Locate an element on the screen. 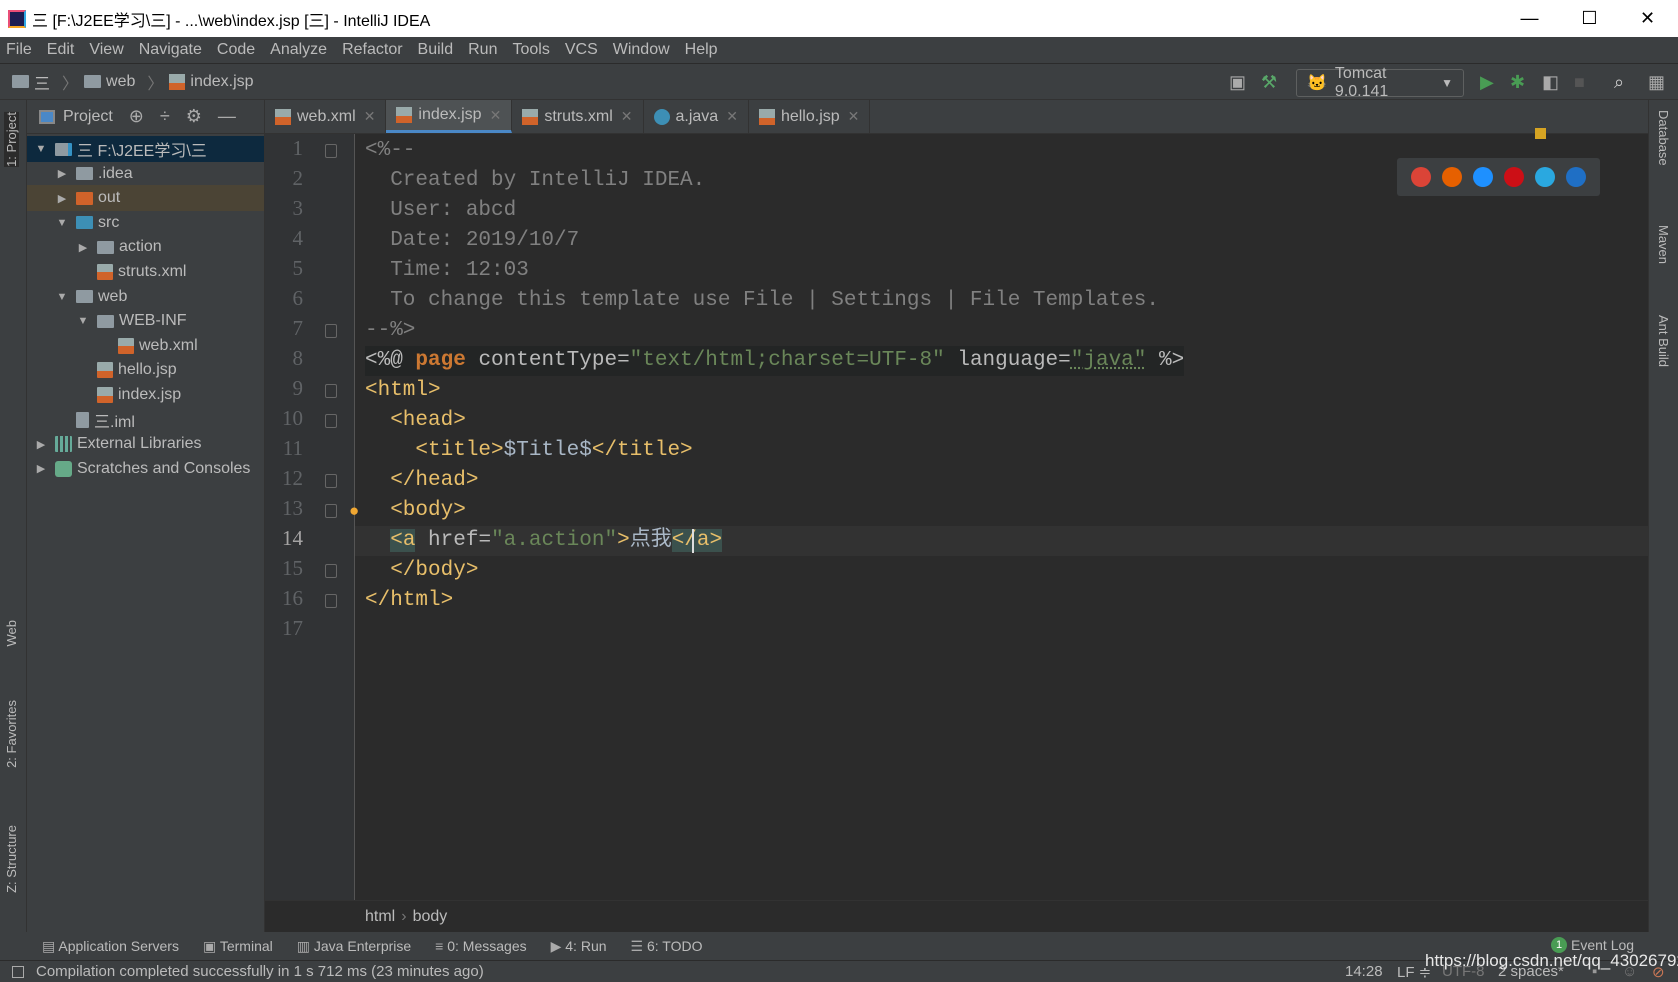  chrome-icon is located at coordinates (1420, 177).